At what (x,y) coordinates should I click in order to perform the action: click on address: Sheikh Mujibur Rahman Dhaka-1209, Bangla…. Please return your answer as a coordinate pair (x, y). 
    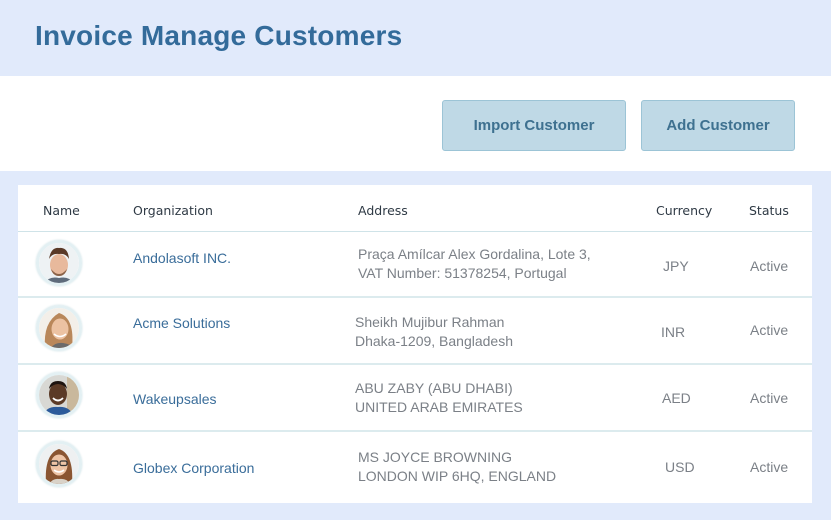
    Looking at the image, I should click on (434, 331).